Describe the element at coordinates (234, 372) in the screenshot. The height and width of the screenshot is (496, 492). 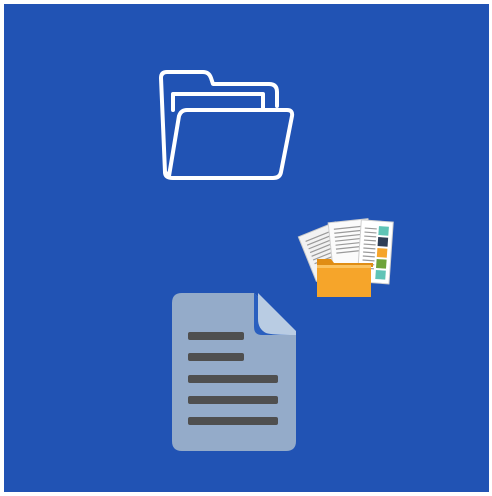
I see `text-document-icon` at that location.